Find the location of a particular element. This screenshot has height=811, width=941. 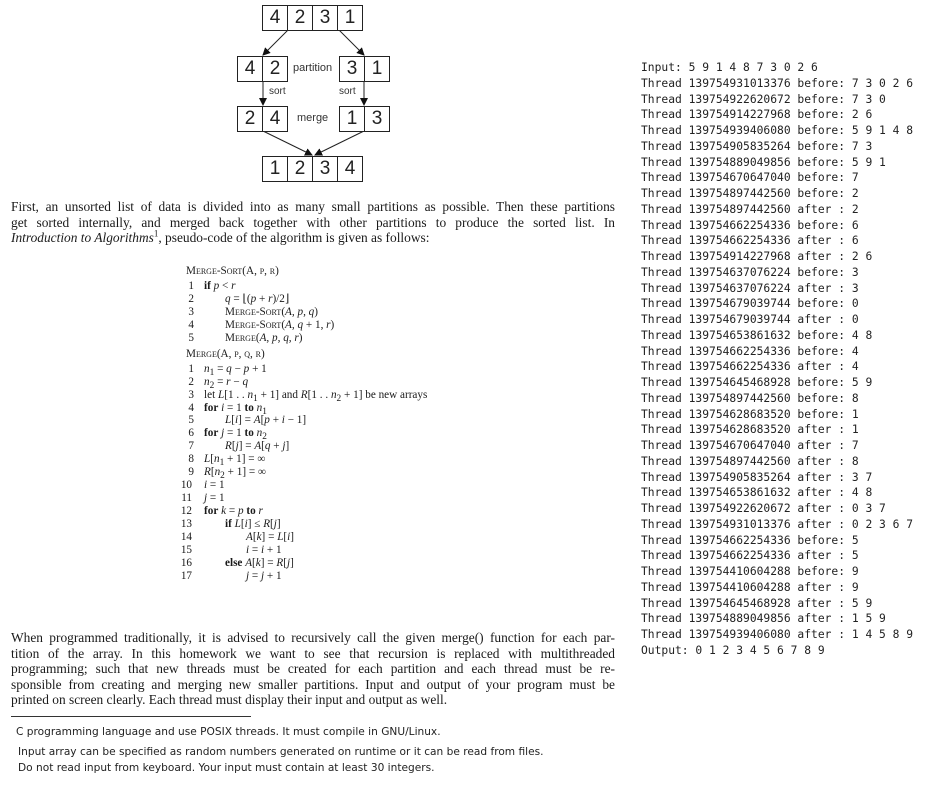

line-code: else A[k] = R[j] is located at coordinates (259, 562).